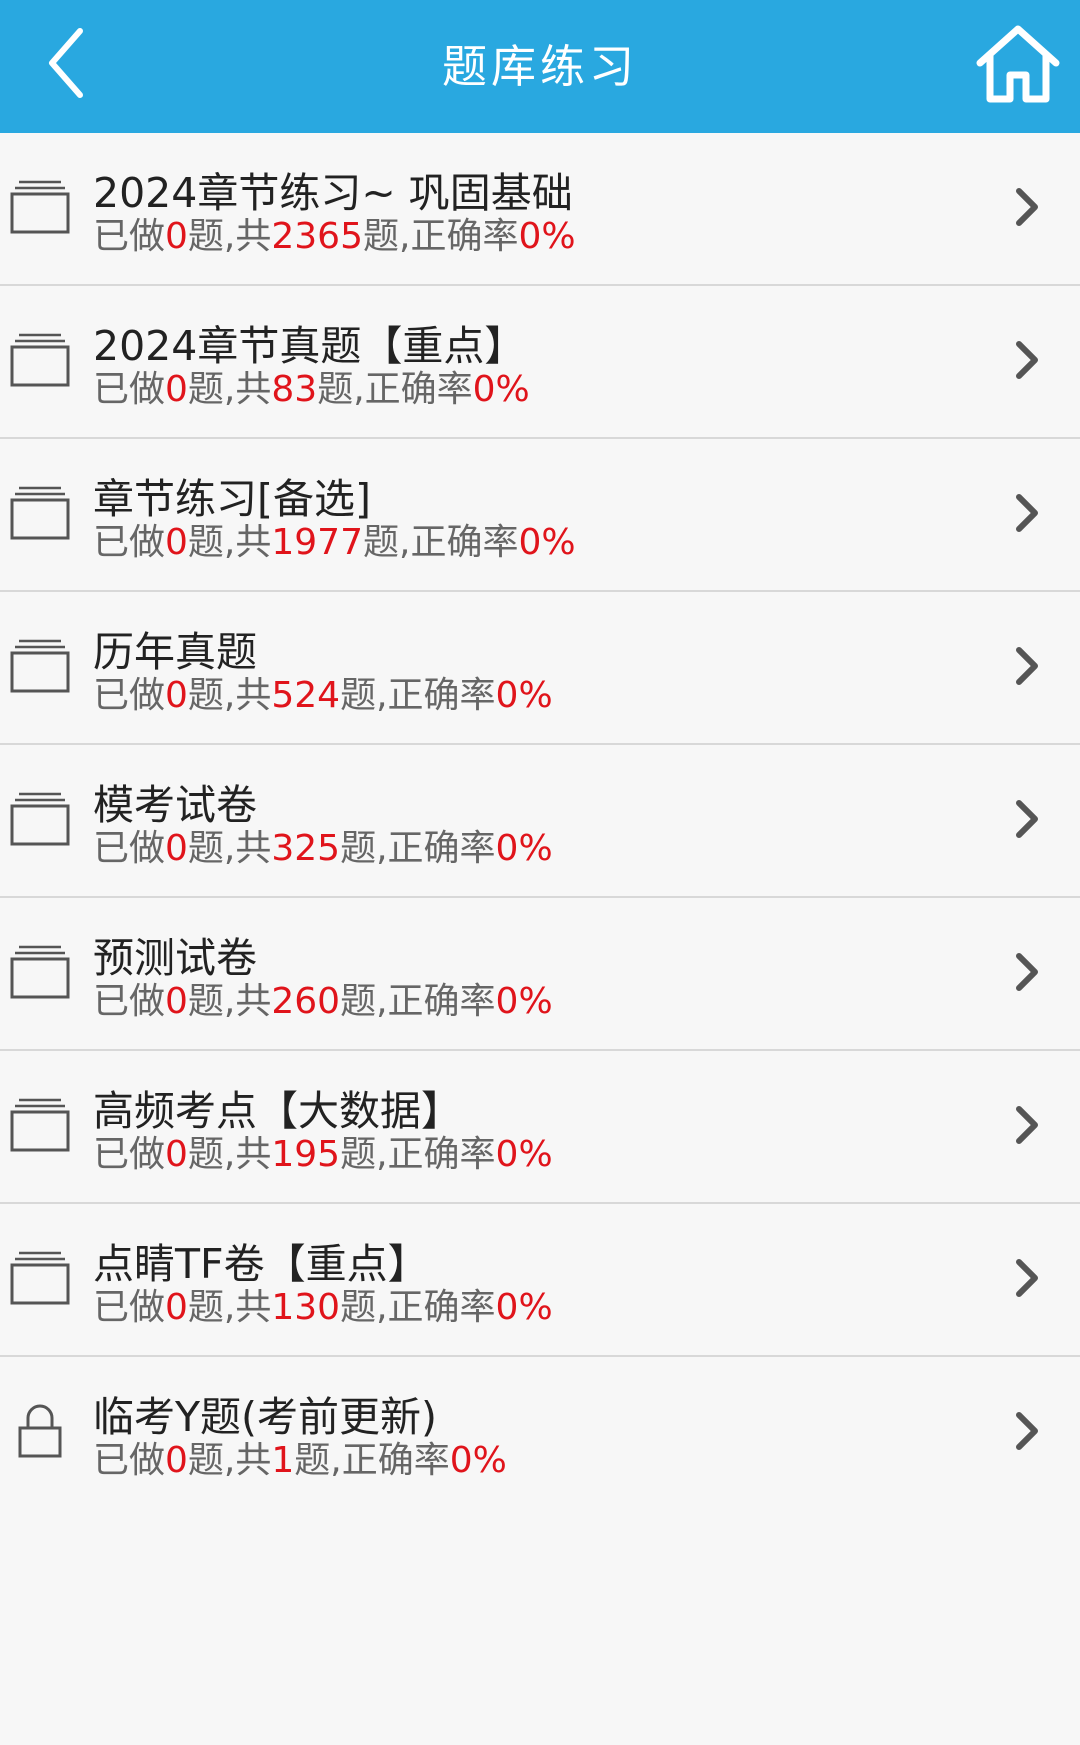  I want to click on item-title: 预测试卷, so click(175, 958).